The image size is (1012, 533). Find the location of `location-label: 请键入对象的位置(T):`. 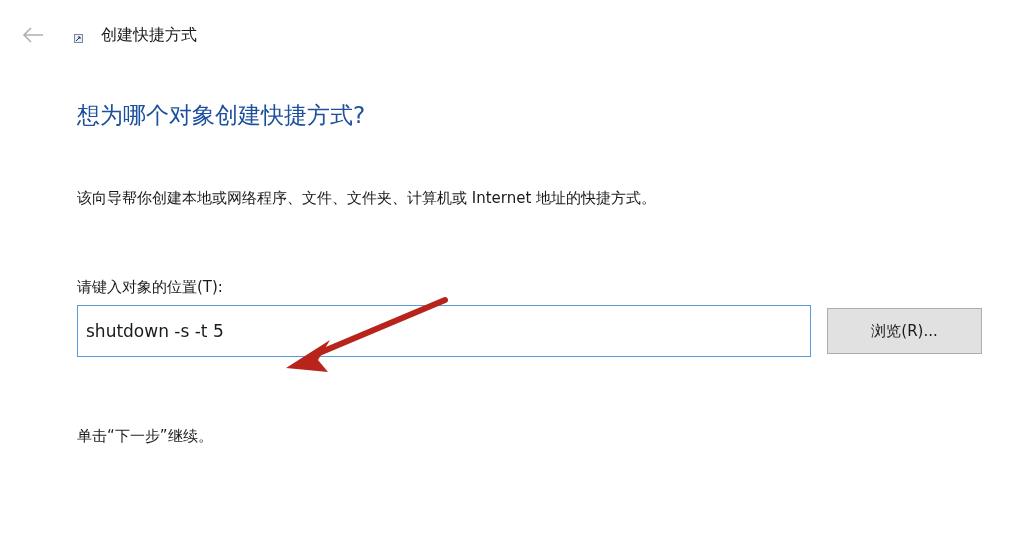

location-label: 请键入对象的位置(T): is located at coordinates (150, 287).